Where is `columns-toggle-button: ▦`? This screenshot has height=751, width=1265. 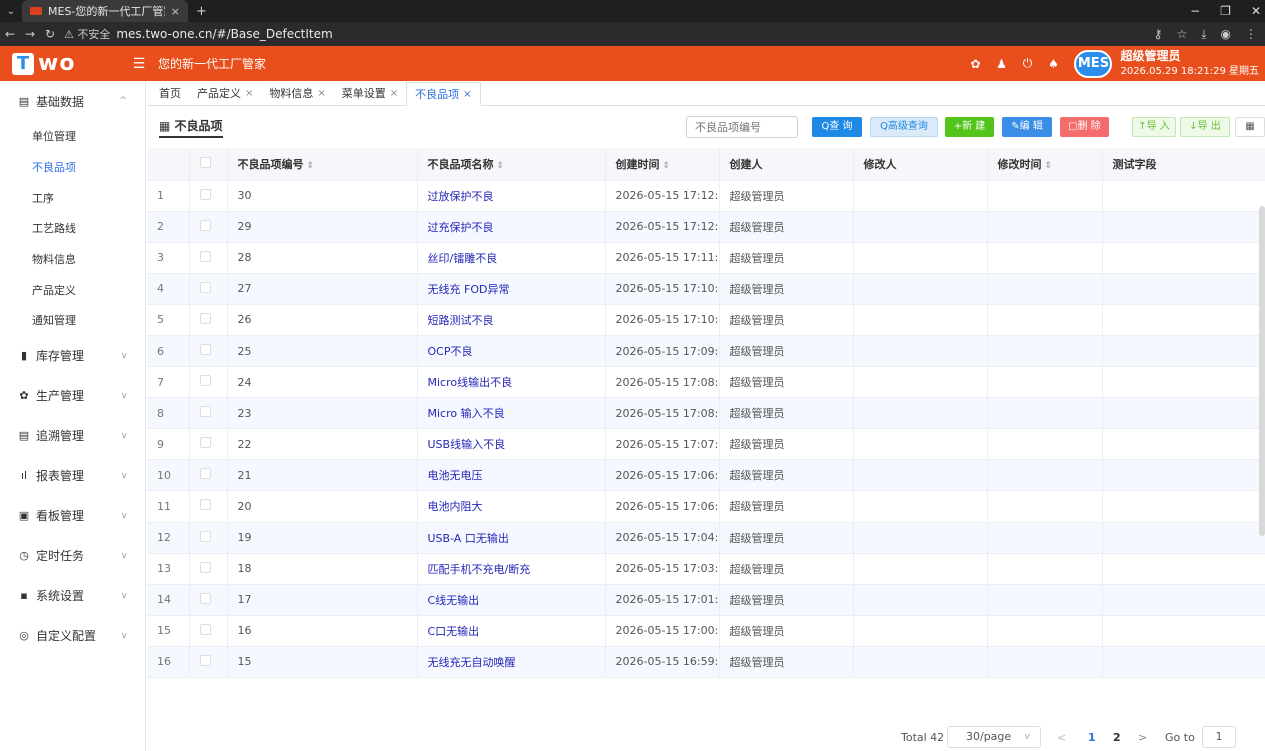
columns-toggle-button: ▦ is located at coordinates (1250, 127).